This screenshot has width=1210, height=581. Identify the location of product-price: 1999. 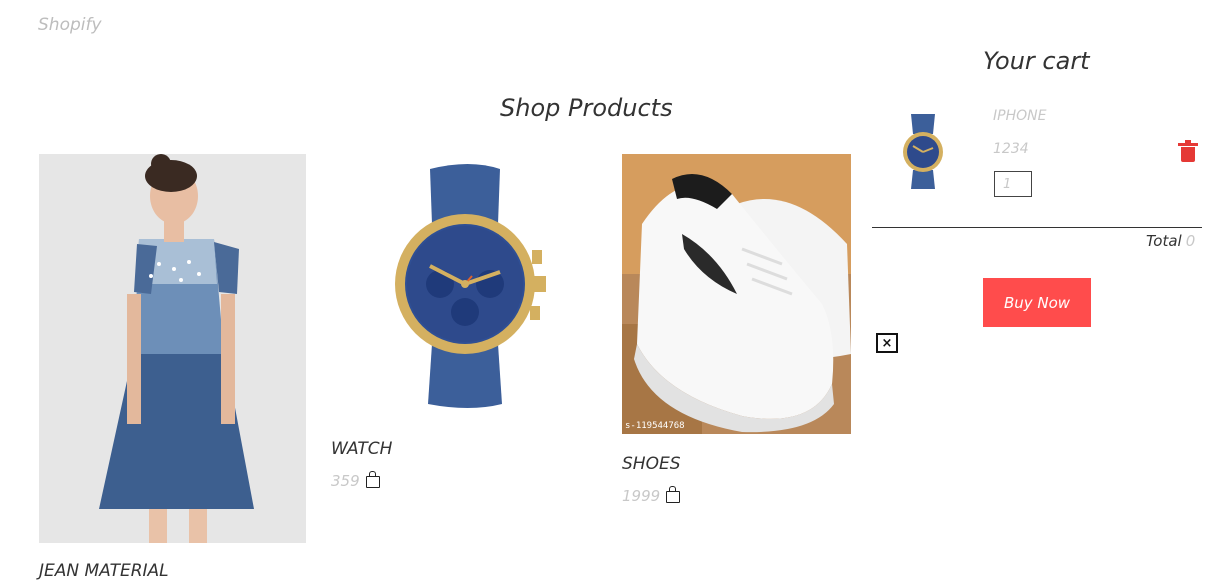
(651, 495).